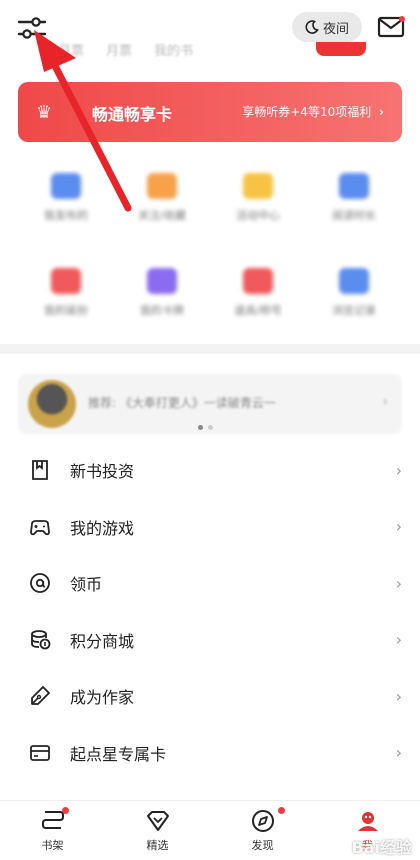 Image resolution: width=420 pixels, height=860 pixels. I want to click on feature-grid-item: 关注/收藏, so click(162, 197).